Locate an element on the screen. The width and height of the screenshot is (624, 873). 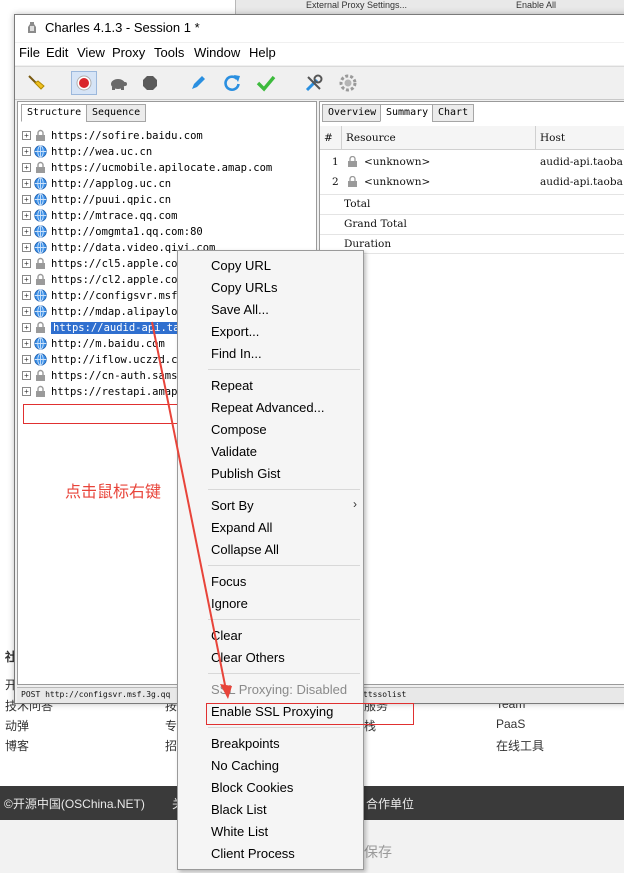
toolbar is located at coordinates (319, 83).